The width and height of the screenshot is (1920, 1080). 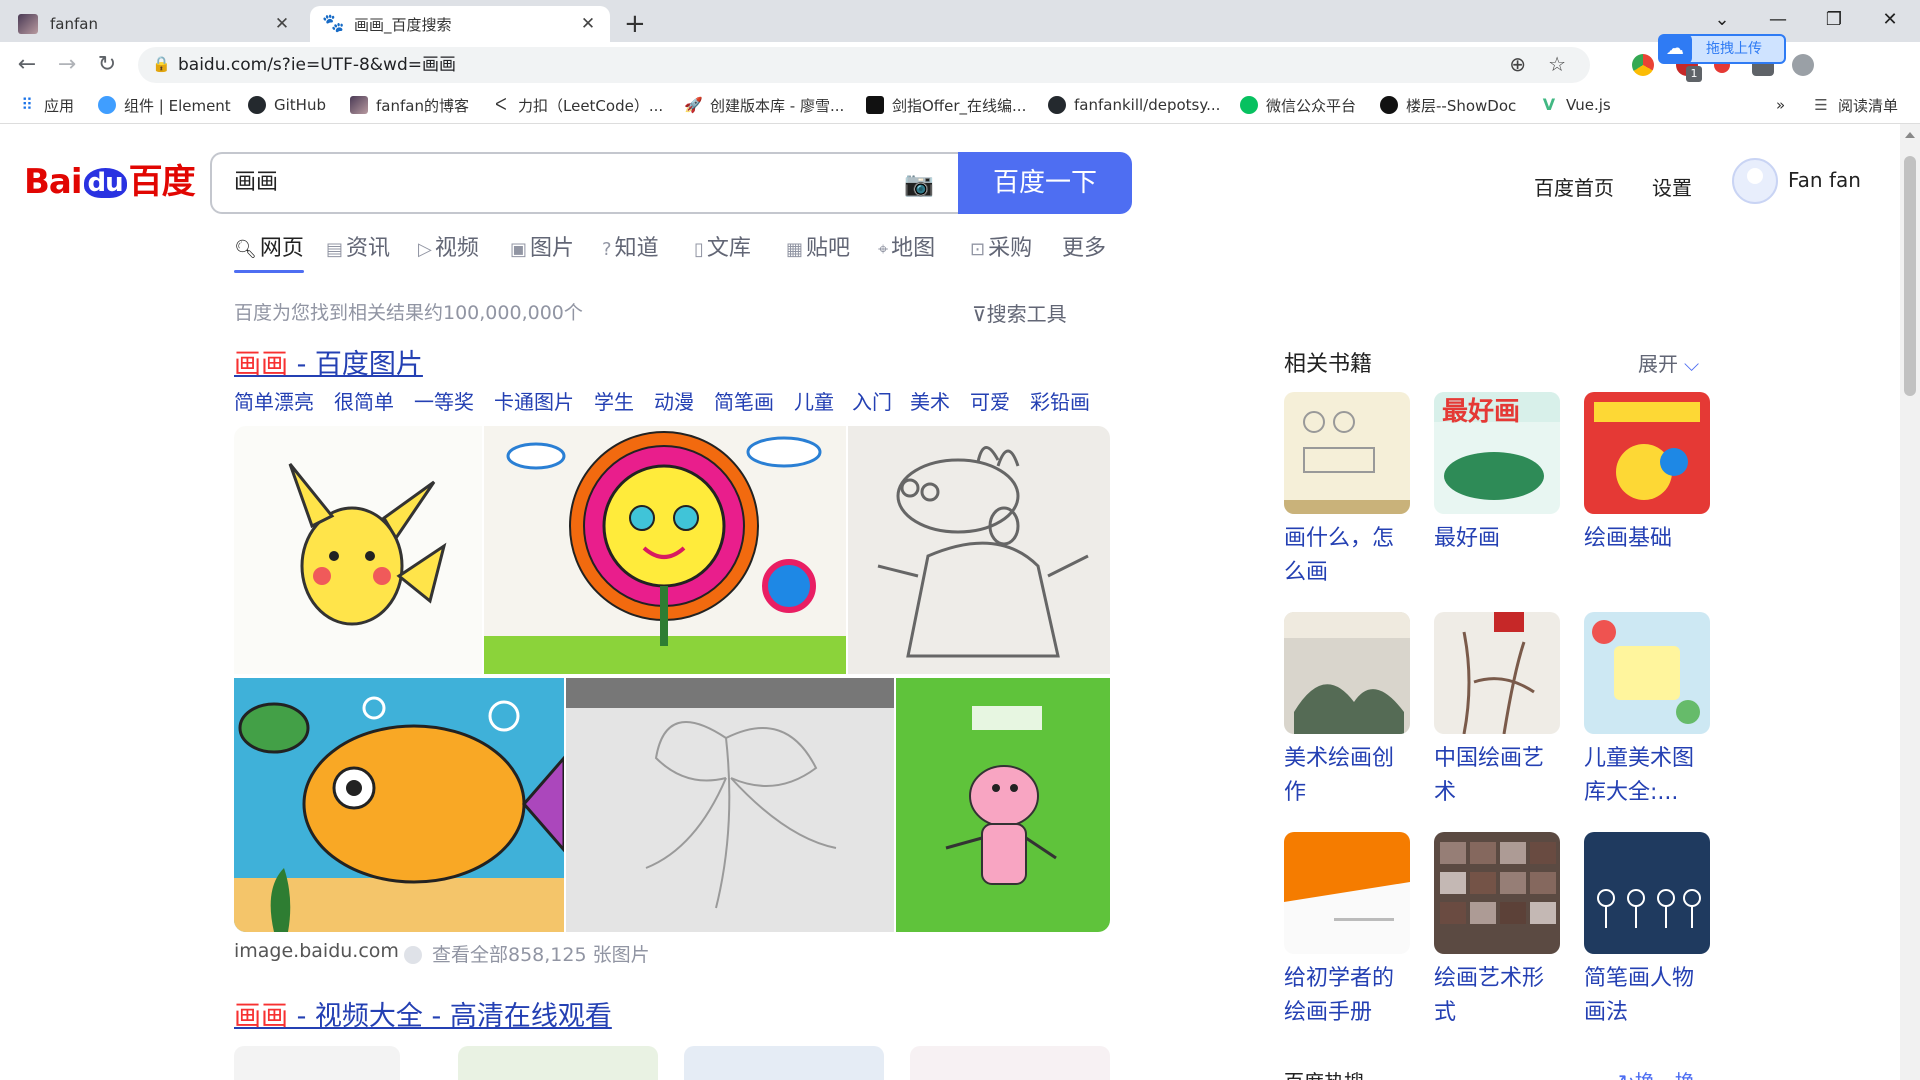 I want to click on forward-icon: →, so click(x=67, y=65).